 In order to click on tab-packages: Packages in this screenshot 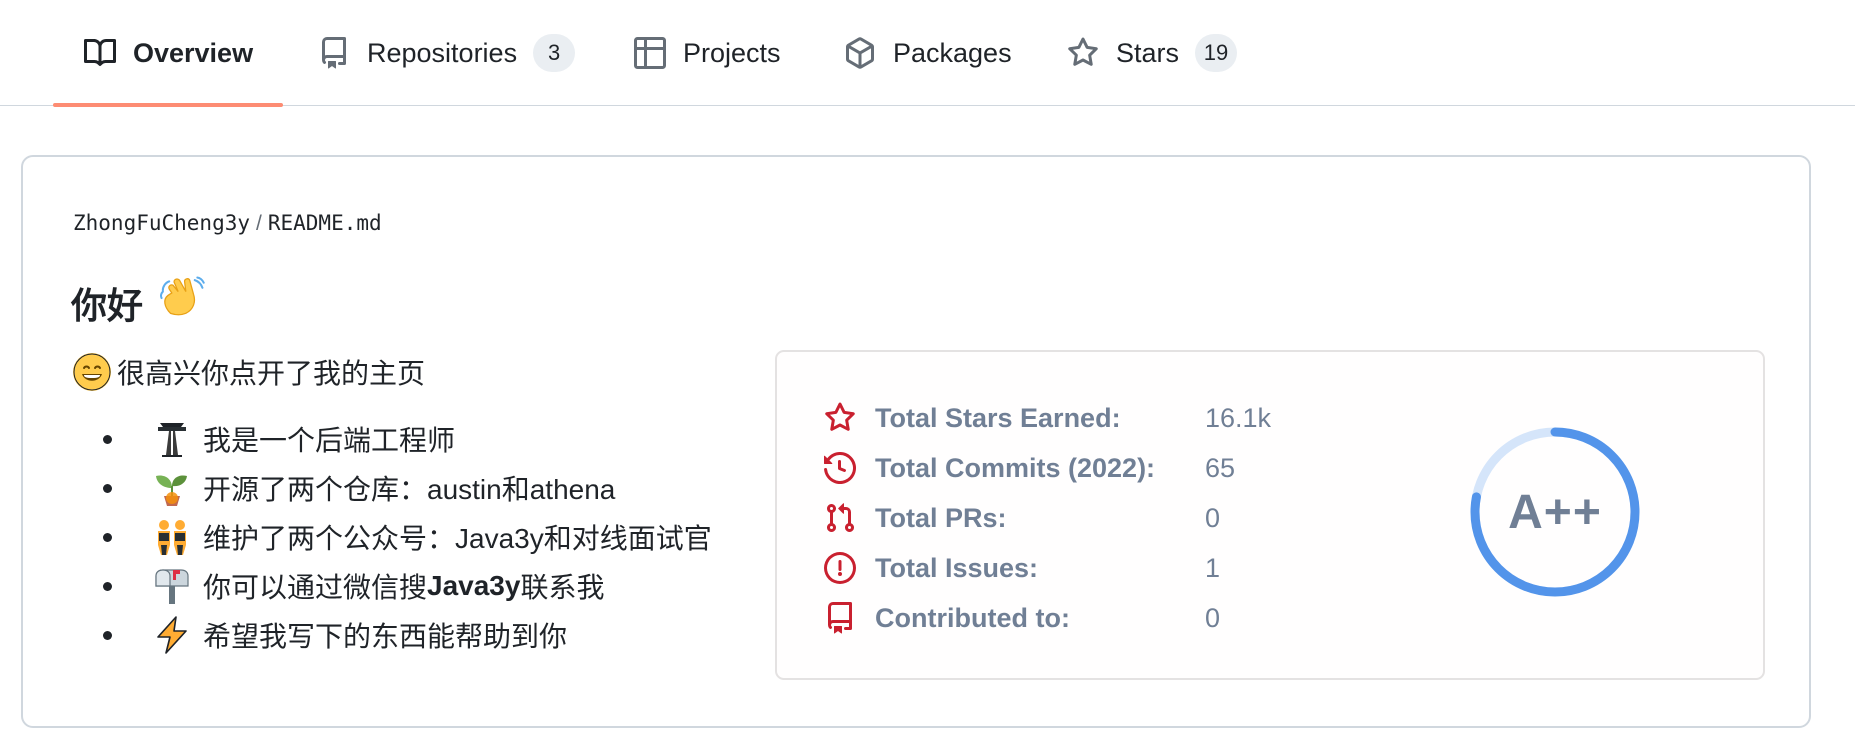, I will do `click(927, 53)`.